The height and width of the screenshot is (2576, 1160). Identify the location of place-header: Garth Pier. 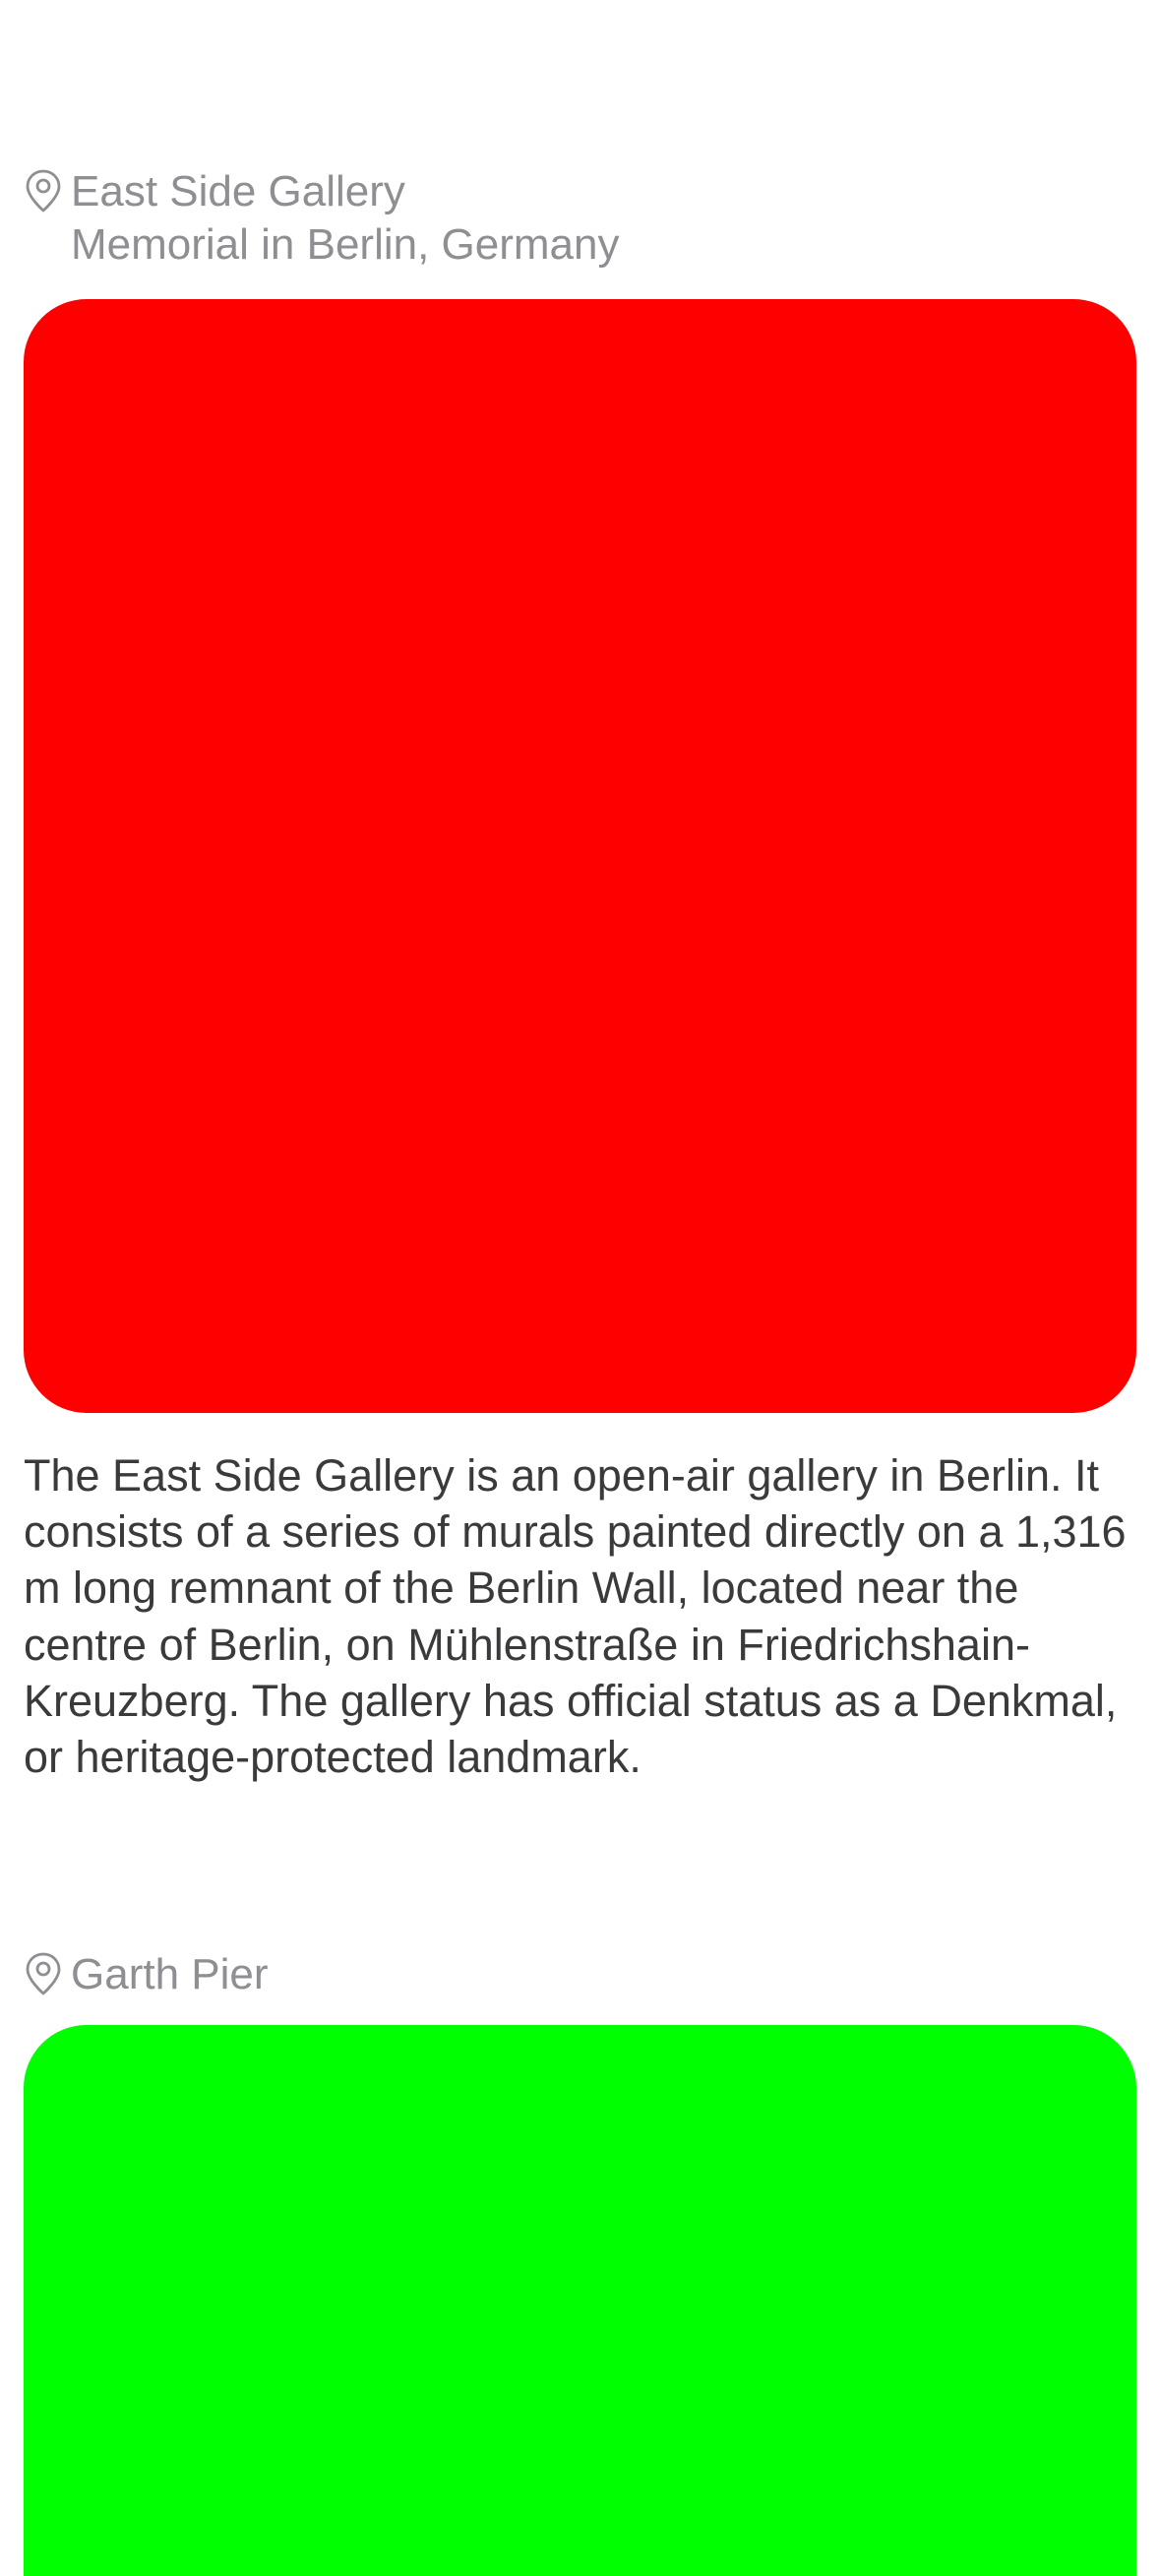
(146, 1974).